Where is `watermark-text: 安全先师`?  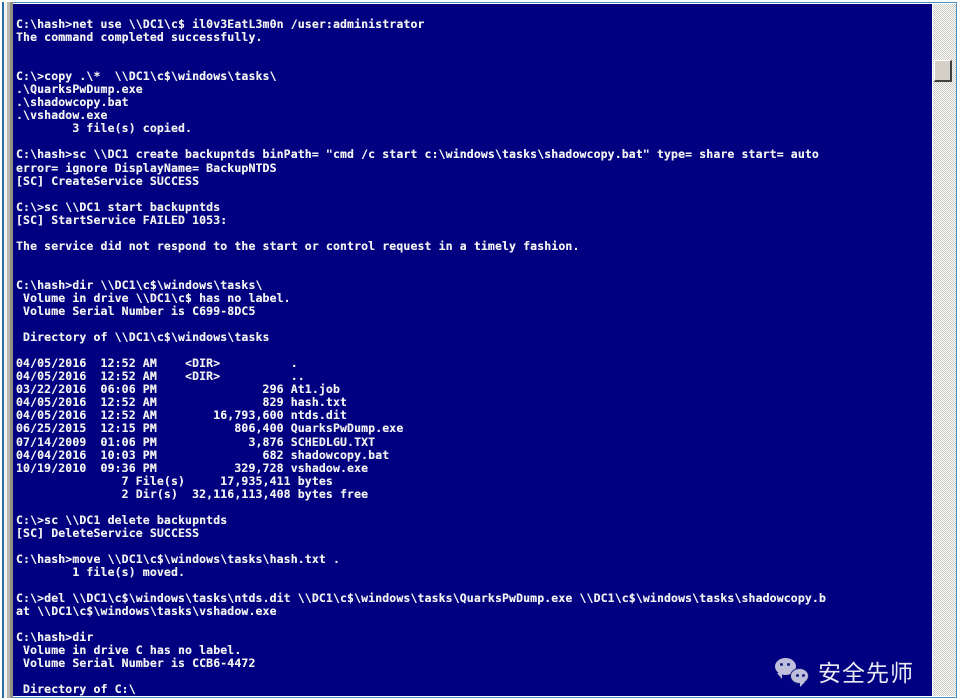 watermark-text: 安全先师 is located at coordinates (866, 674).